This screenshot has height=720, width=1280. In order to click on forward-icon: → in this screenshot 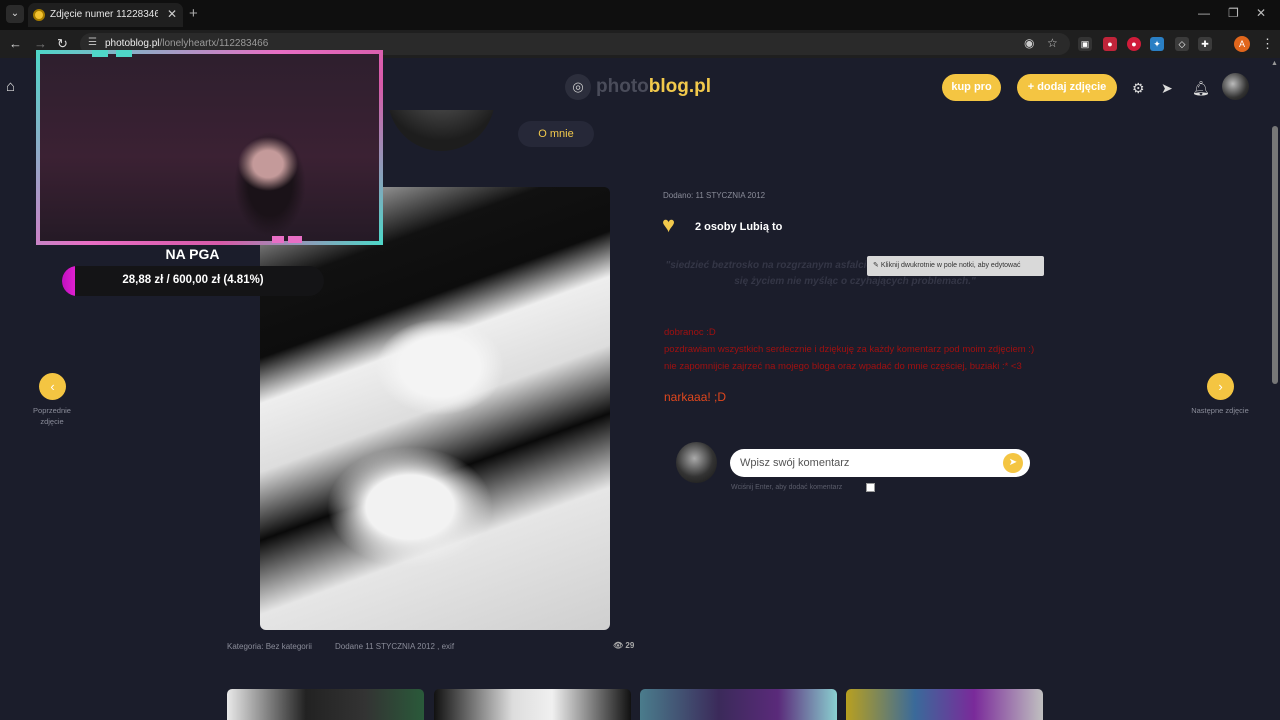, I will do `click(40, 43)`.